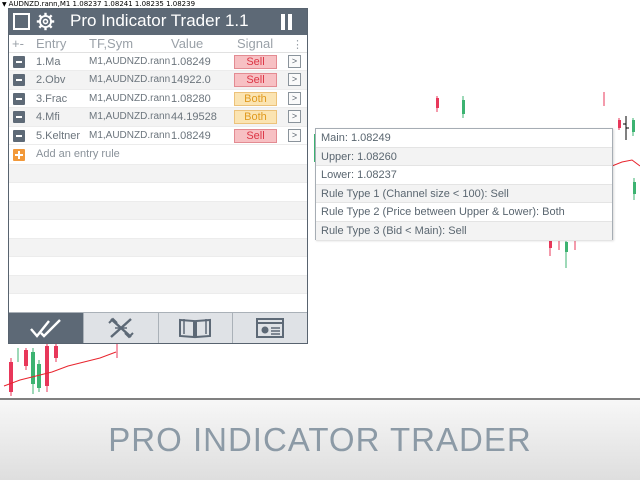 The image size is (640, 480). I want to click on entry-value: 1.08280, so click(191, 98).